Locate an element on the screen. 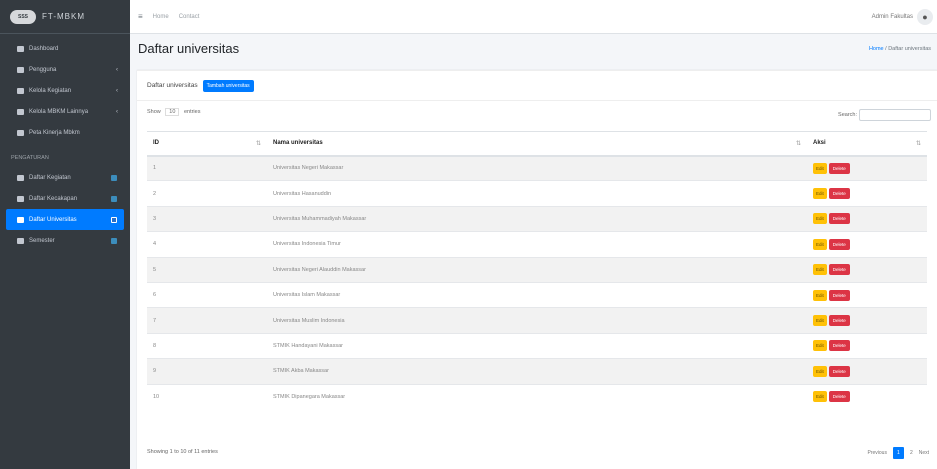 The image size is (937, 469). table-controls: Show 10 entries Search: is located at coordinates (542, 115).